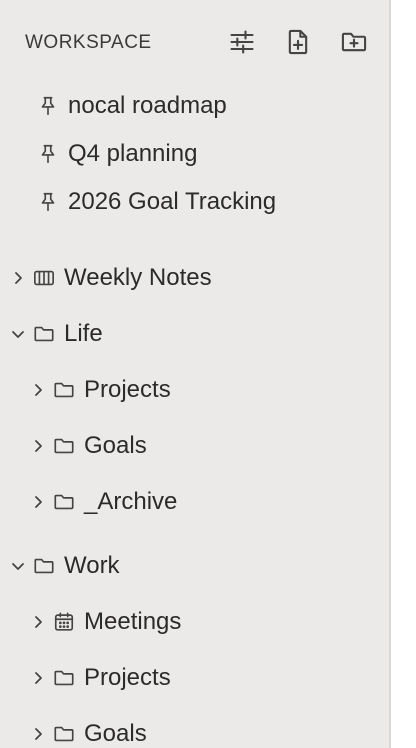  I want to click on pinned-item-label: nocal roadmap, so click(147, 105).